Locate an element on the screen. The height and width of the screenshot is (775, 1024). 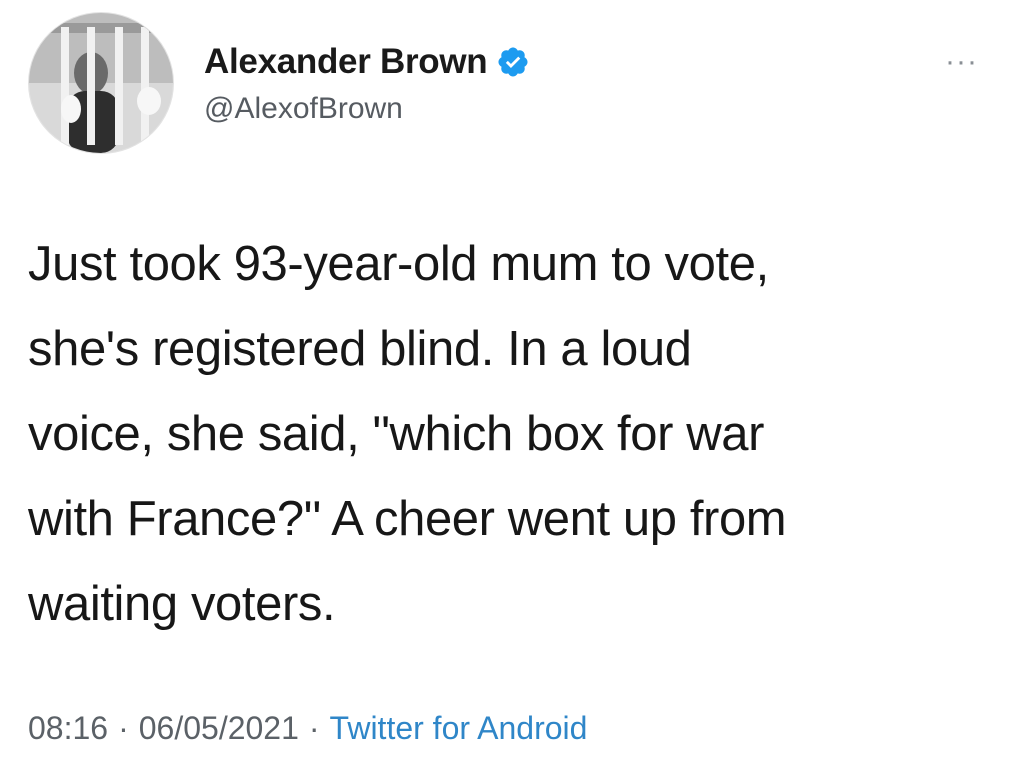
name-row: Alexander Brown is located at coordinates (367, 62).